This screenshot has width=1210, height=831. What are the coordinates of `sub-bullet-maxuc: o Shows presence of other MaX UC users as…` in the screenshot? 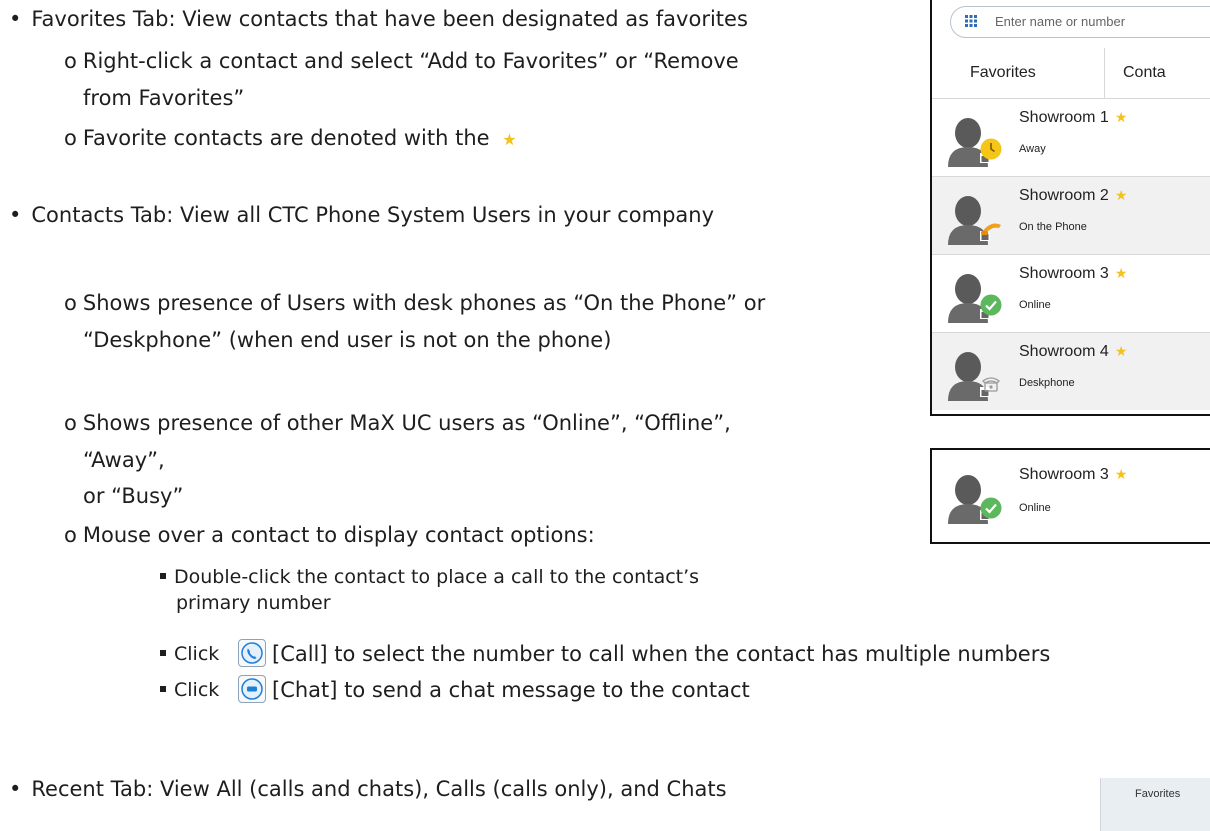 It's located at (397, 423).